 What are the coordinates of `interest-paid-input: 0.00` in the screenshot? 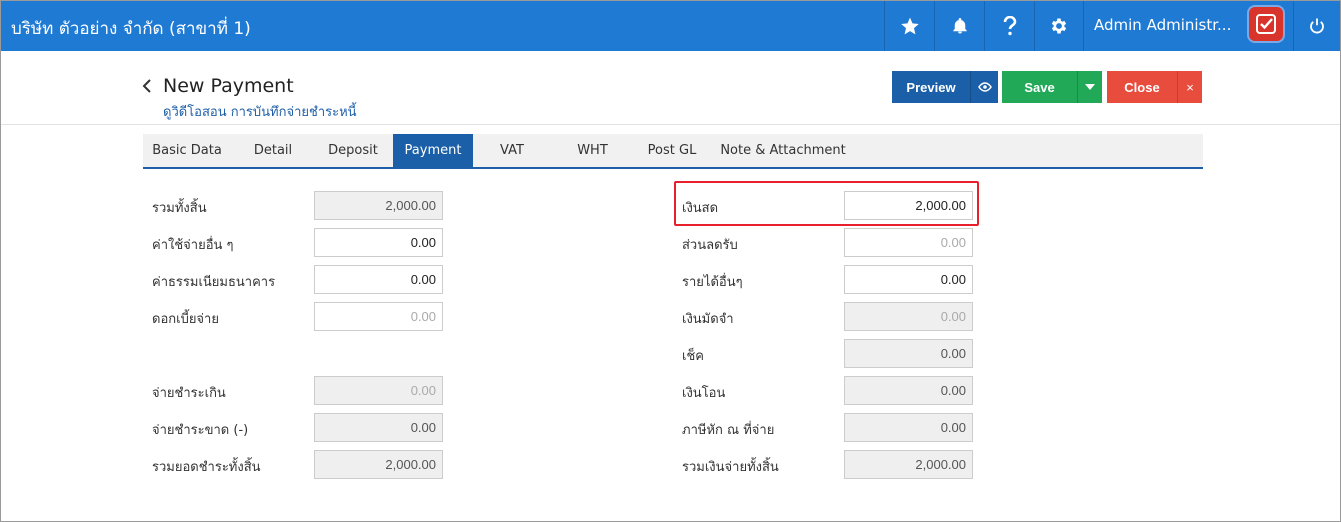 It's located at (378, 316).